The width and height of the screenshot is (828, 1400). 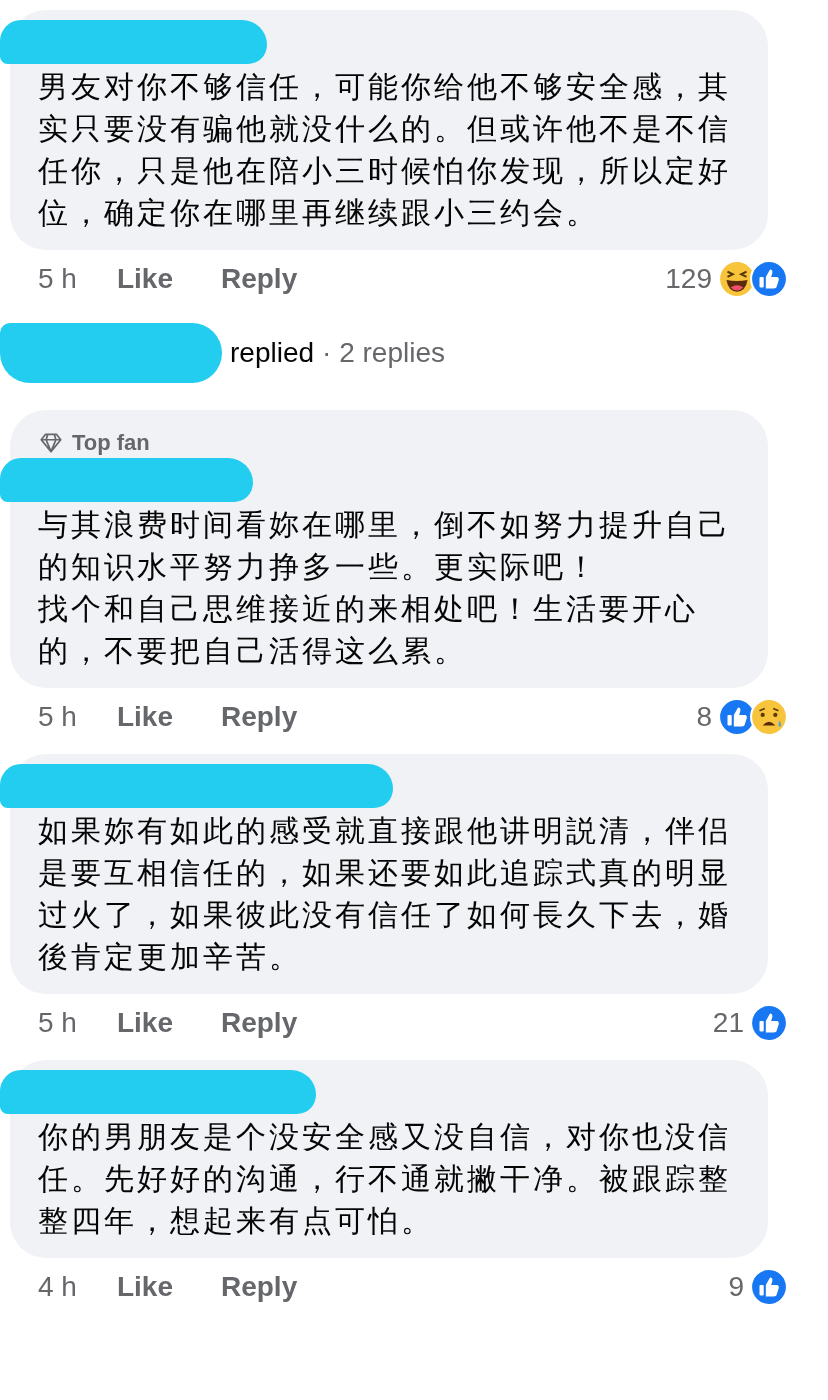 What do you see at coordinates (769, 717) in the screenshot?
I see `crying-emoji-icon` at bounding box center [769, 717].